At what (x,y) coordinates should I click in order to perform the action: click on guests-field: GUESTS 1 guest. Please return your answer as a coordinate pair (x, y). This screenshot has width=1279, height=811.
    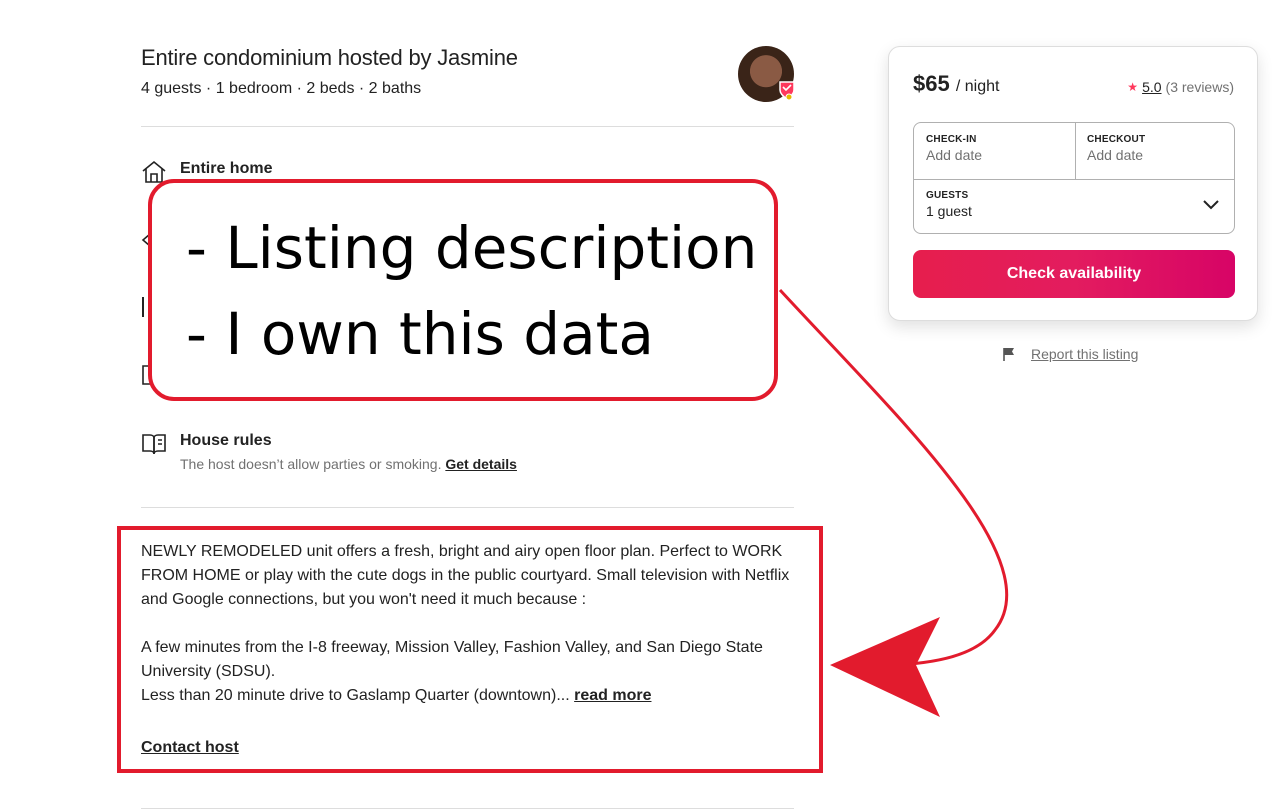
    Looking at the image, I should click on (1074, 206).